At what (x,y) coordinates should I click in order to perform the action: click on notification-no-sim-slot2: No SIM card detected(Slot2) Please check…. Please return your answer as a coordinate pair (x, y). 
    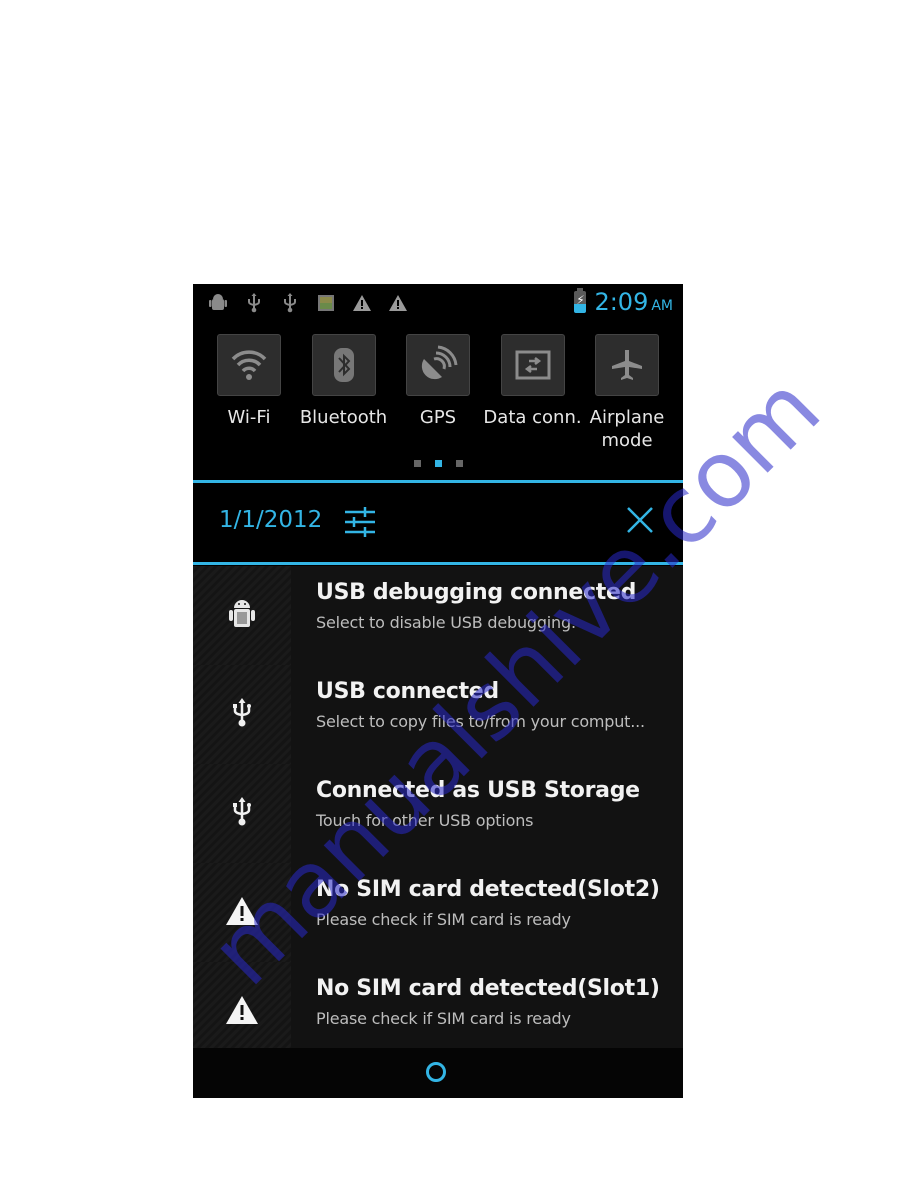
    Looking at the image, I should click on (438, 912).